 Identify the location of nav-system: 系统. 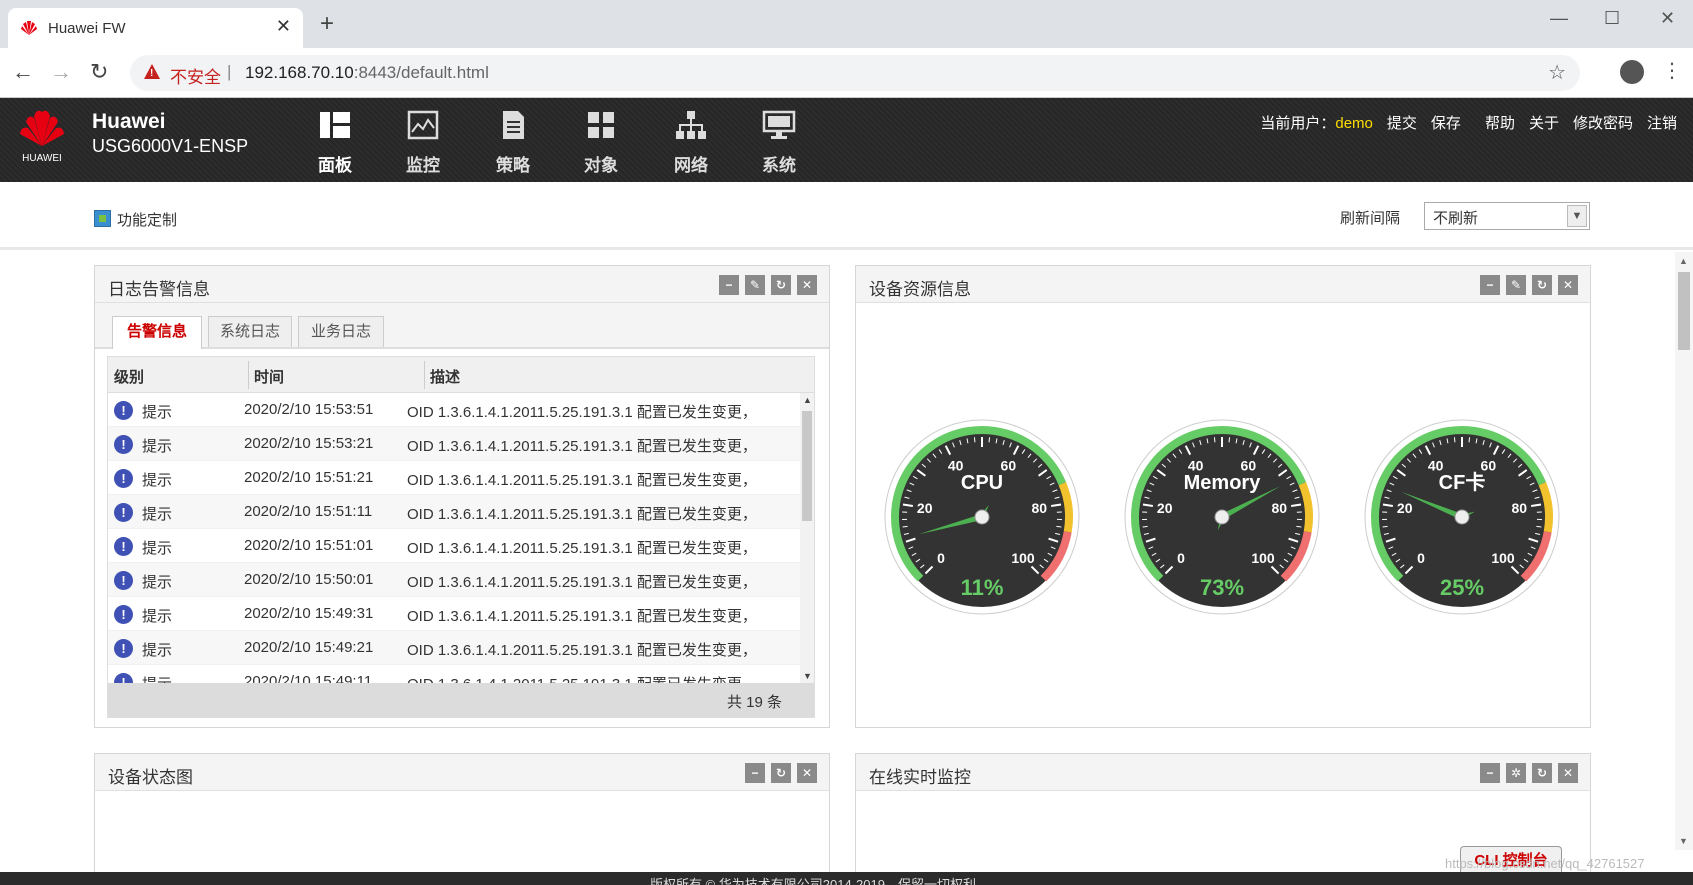
(779, 143).